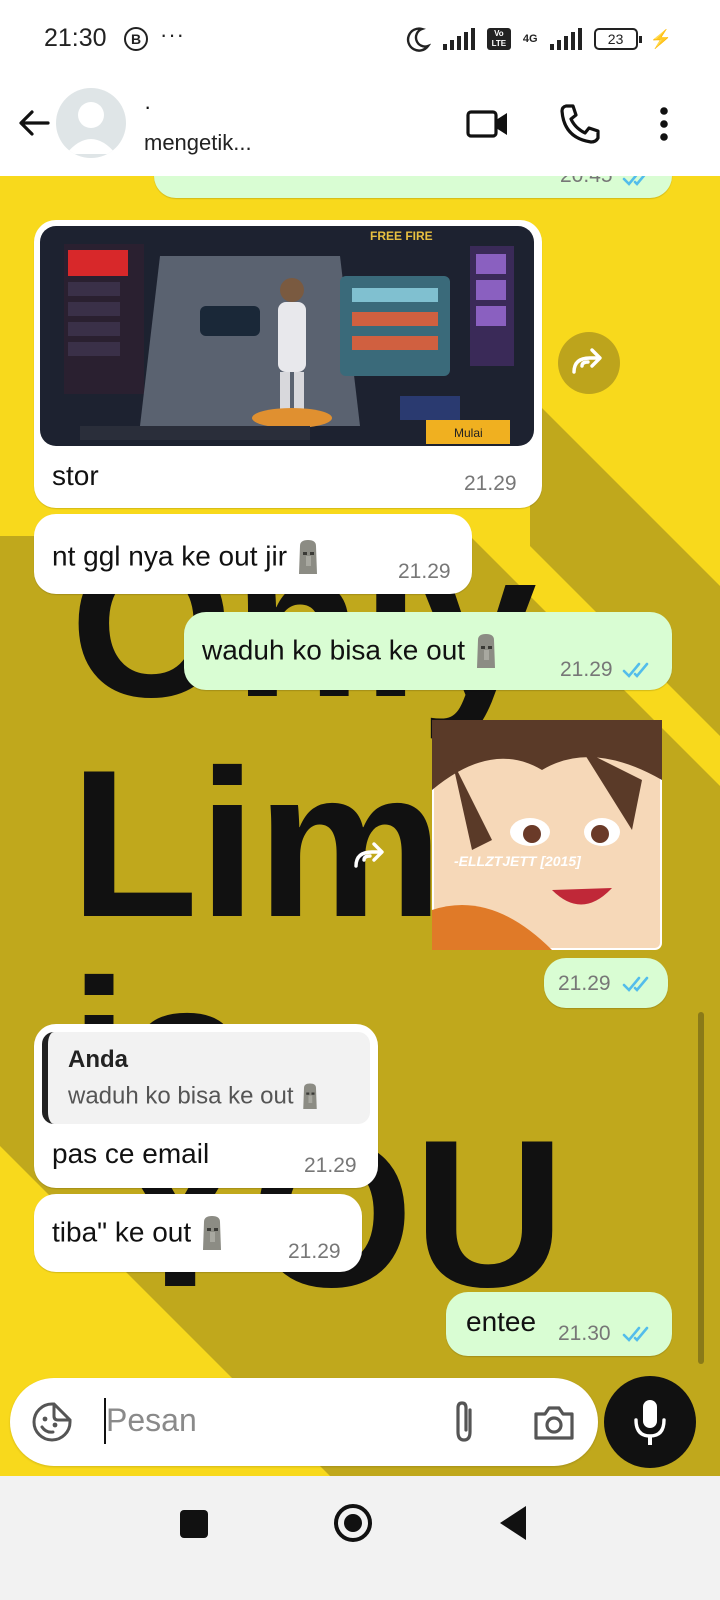 This screenshot has width=720, height=1600. Describe the element at coordinates (91, 128) in the screenshot. I see `default-avatar-icon` at that location.